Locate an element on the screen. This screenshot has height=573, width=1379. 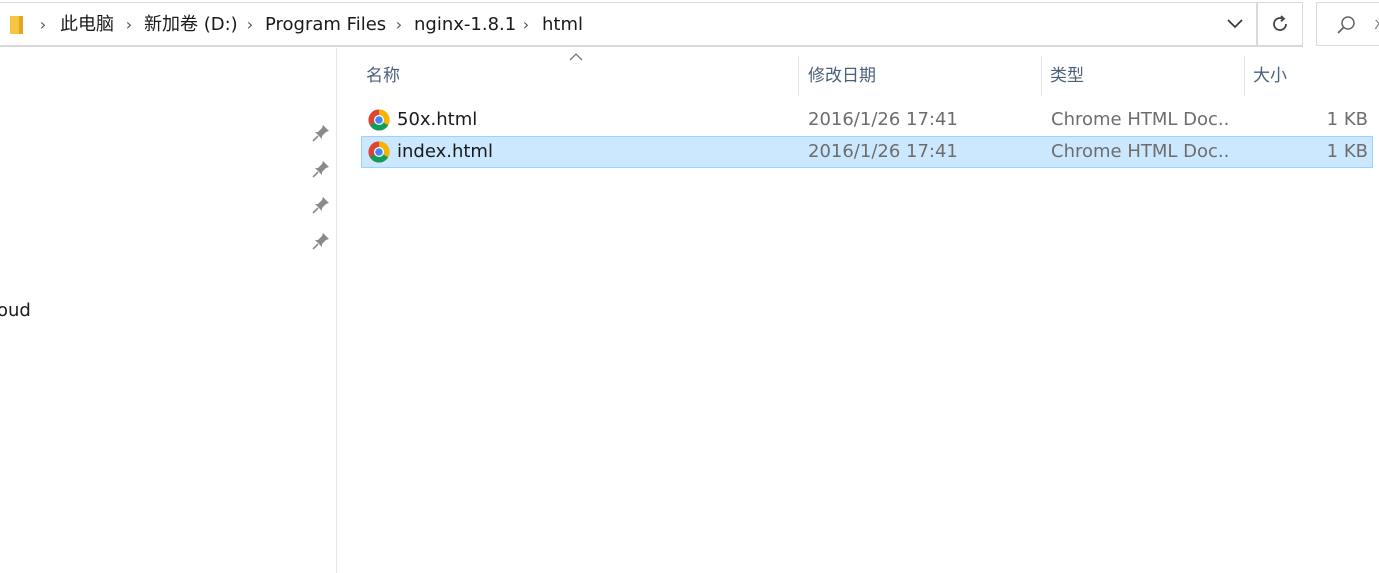
search-placeholder: ж is located at coordinates (1376, 24).